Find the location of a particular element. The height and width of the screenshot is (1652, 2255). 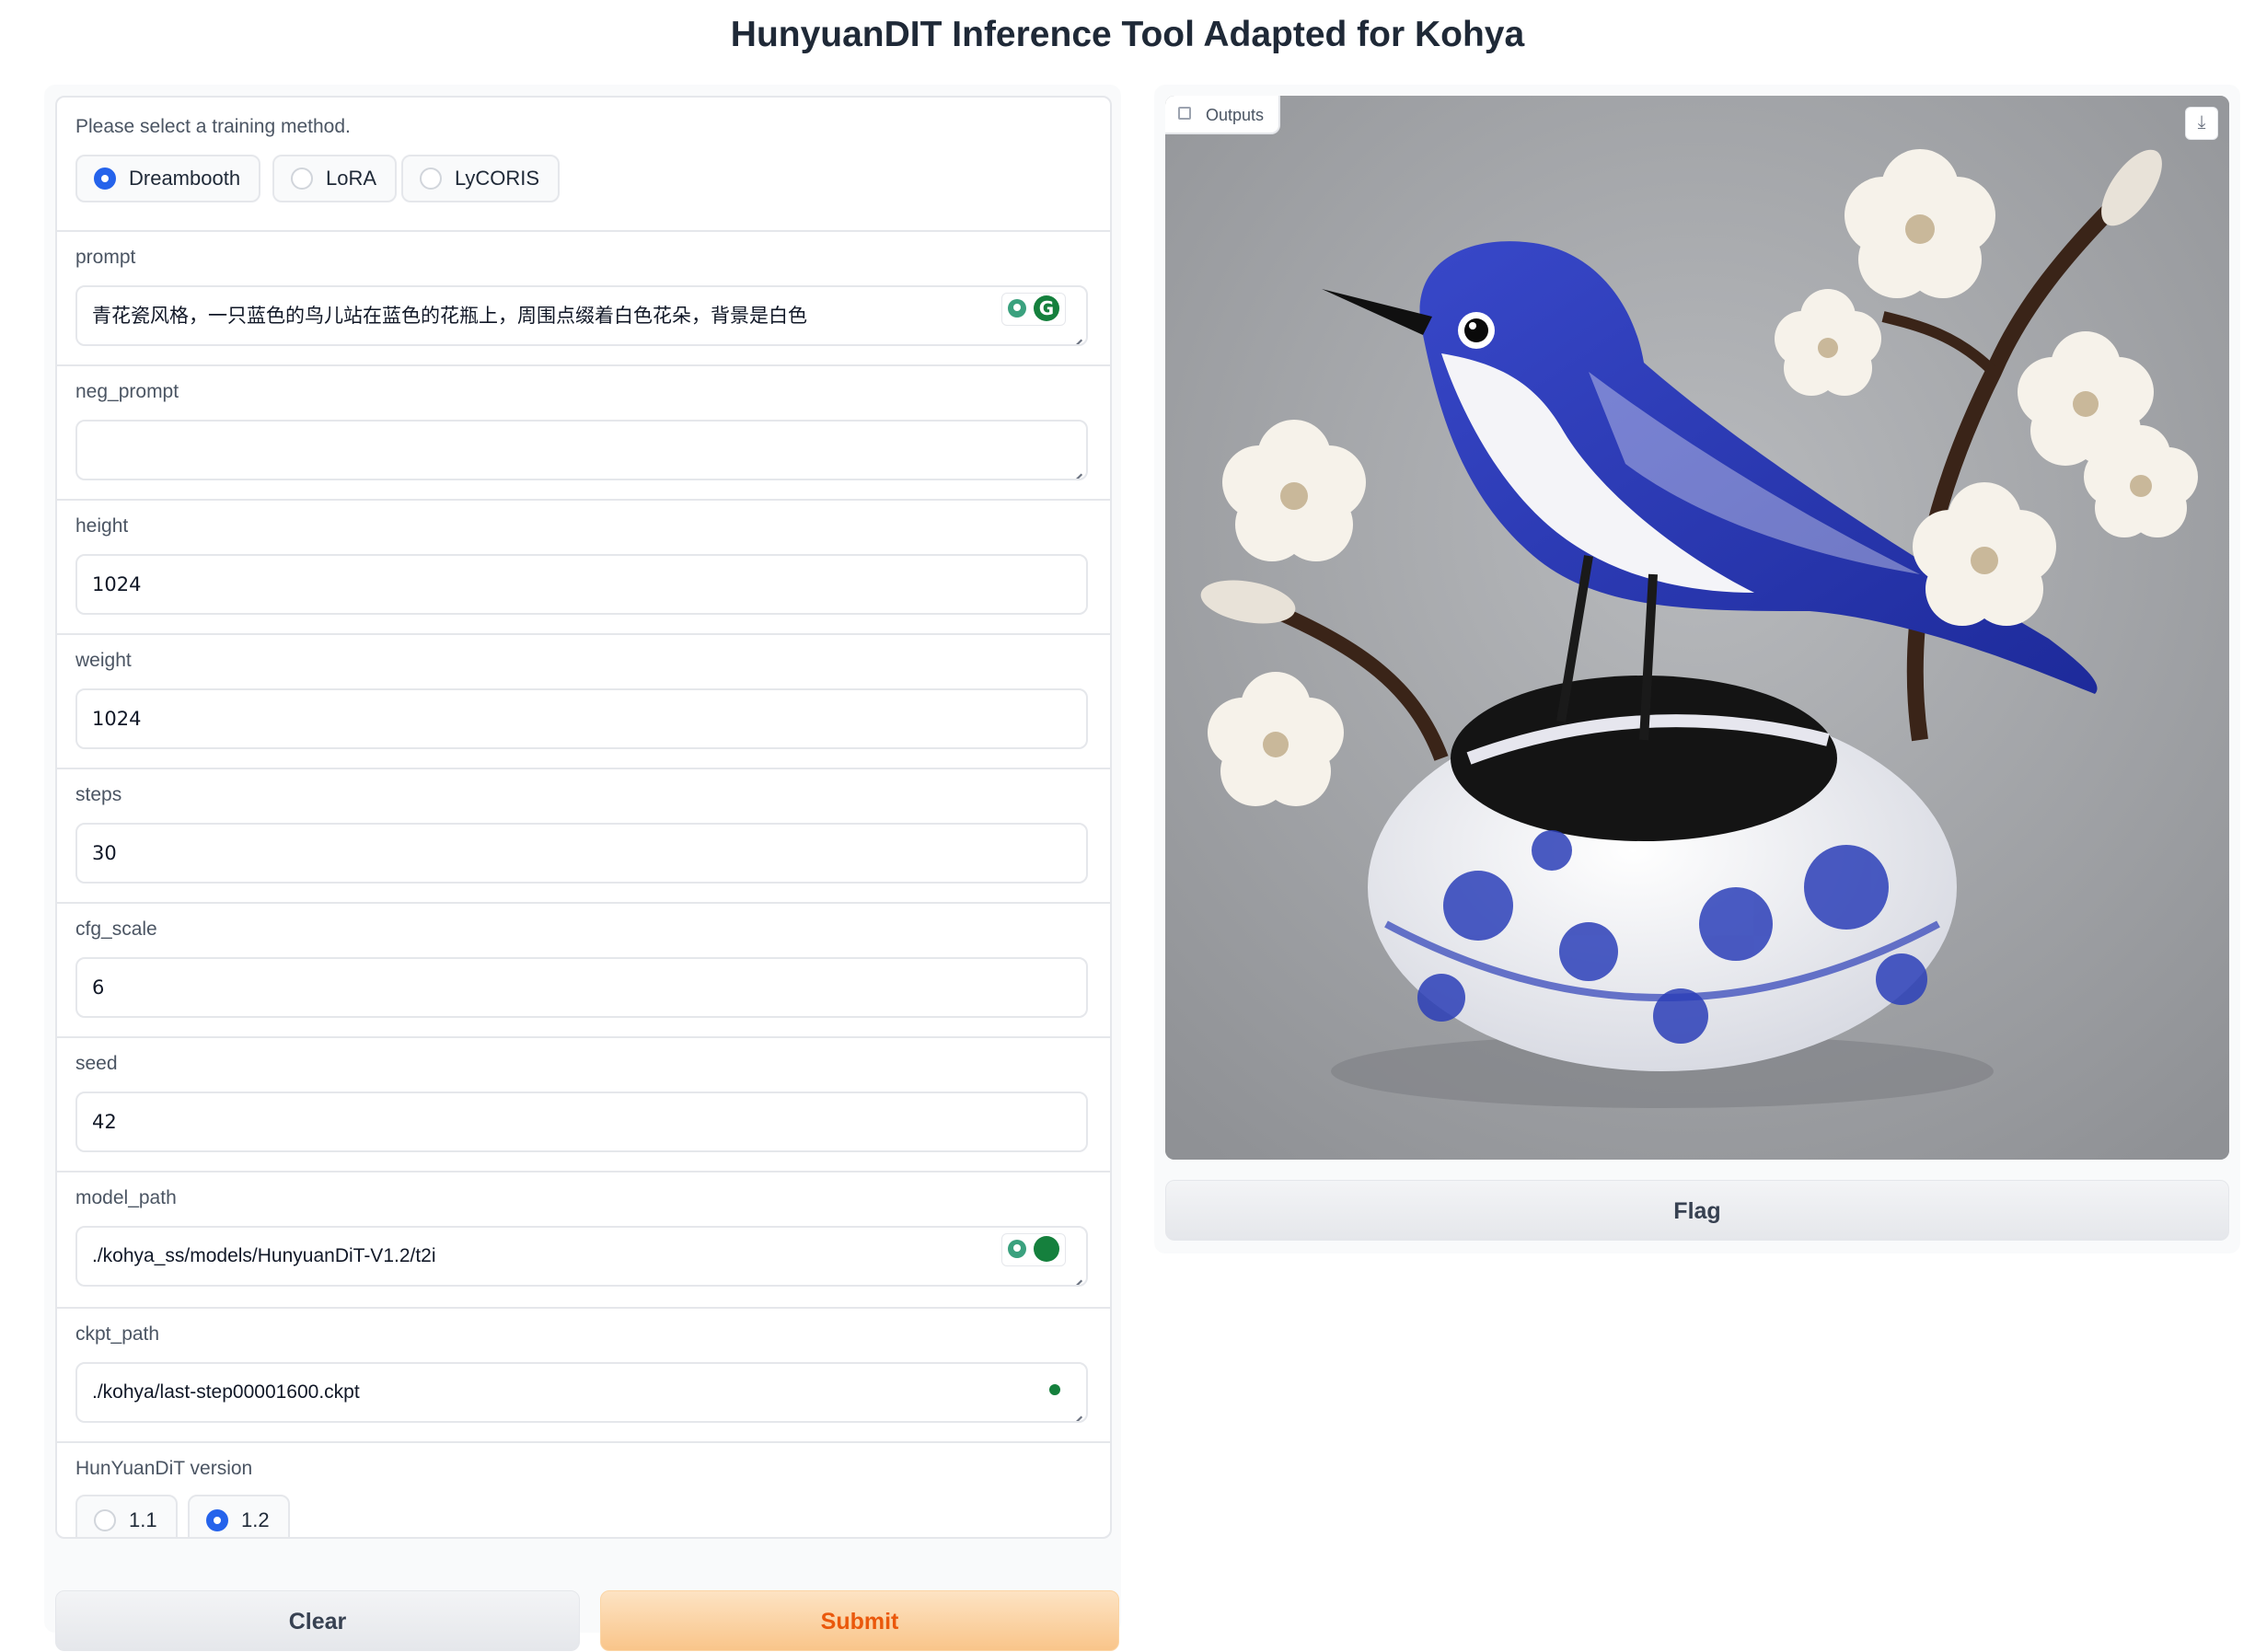

extension-icons: G is located at coordinates (1033, 309).